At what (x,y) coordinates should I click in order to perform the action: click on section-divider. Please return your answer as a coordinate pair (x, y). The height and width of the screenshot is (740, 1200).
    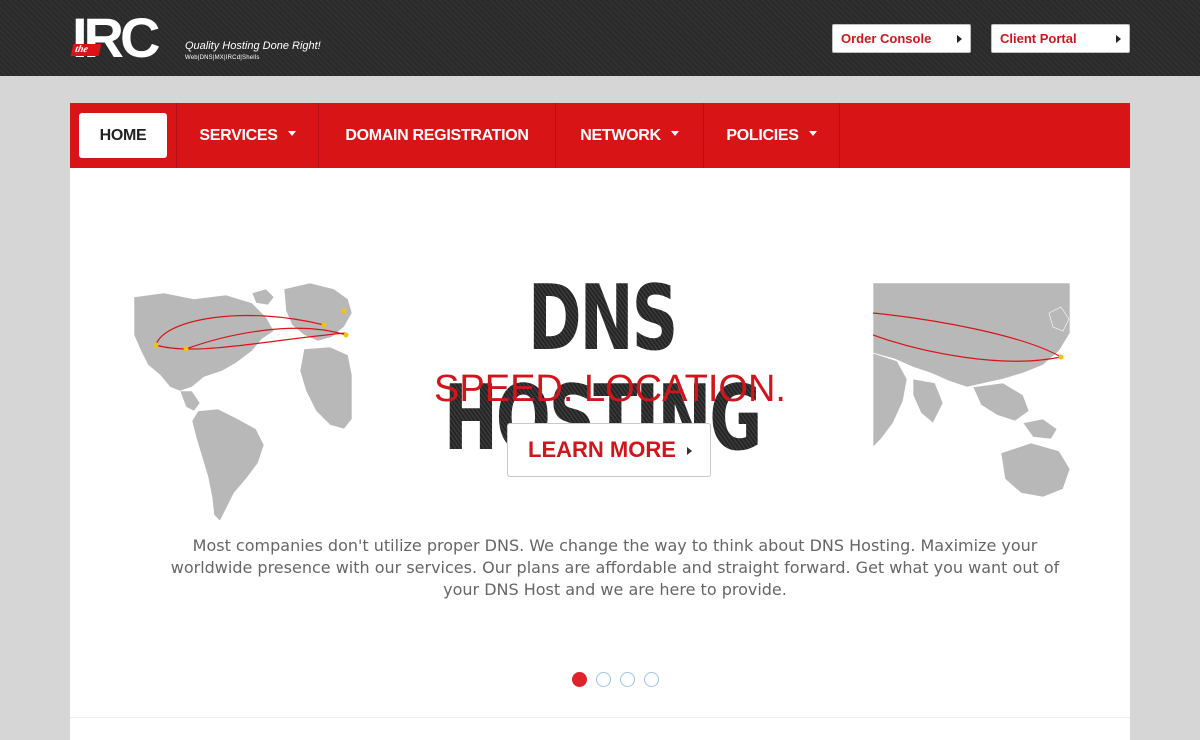
    Looking at the image, I should click on (600, 717).